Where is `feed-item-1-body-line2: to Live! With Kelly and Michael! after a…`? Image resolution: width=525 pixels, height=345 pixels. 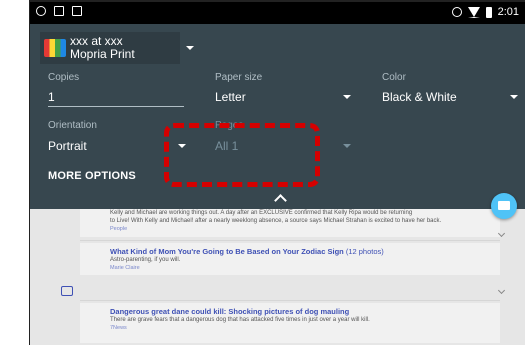 feed-item-1-body-line2: to Live! With Kelly and Michael! after a… is located at coordinates (276, 221).